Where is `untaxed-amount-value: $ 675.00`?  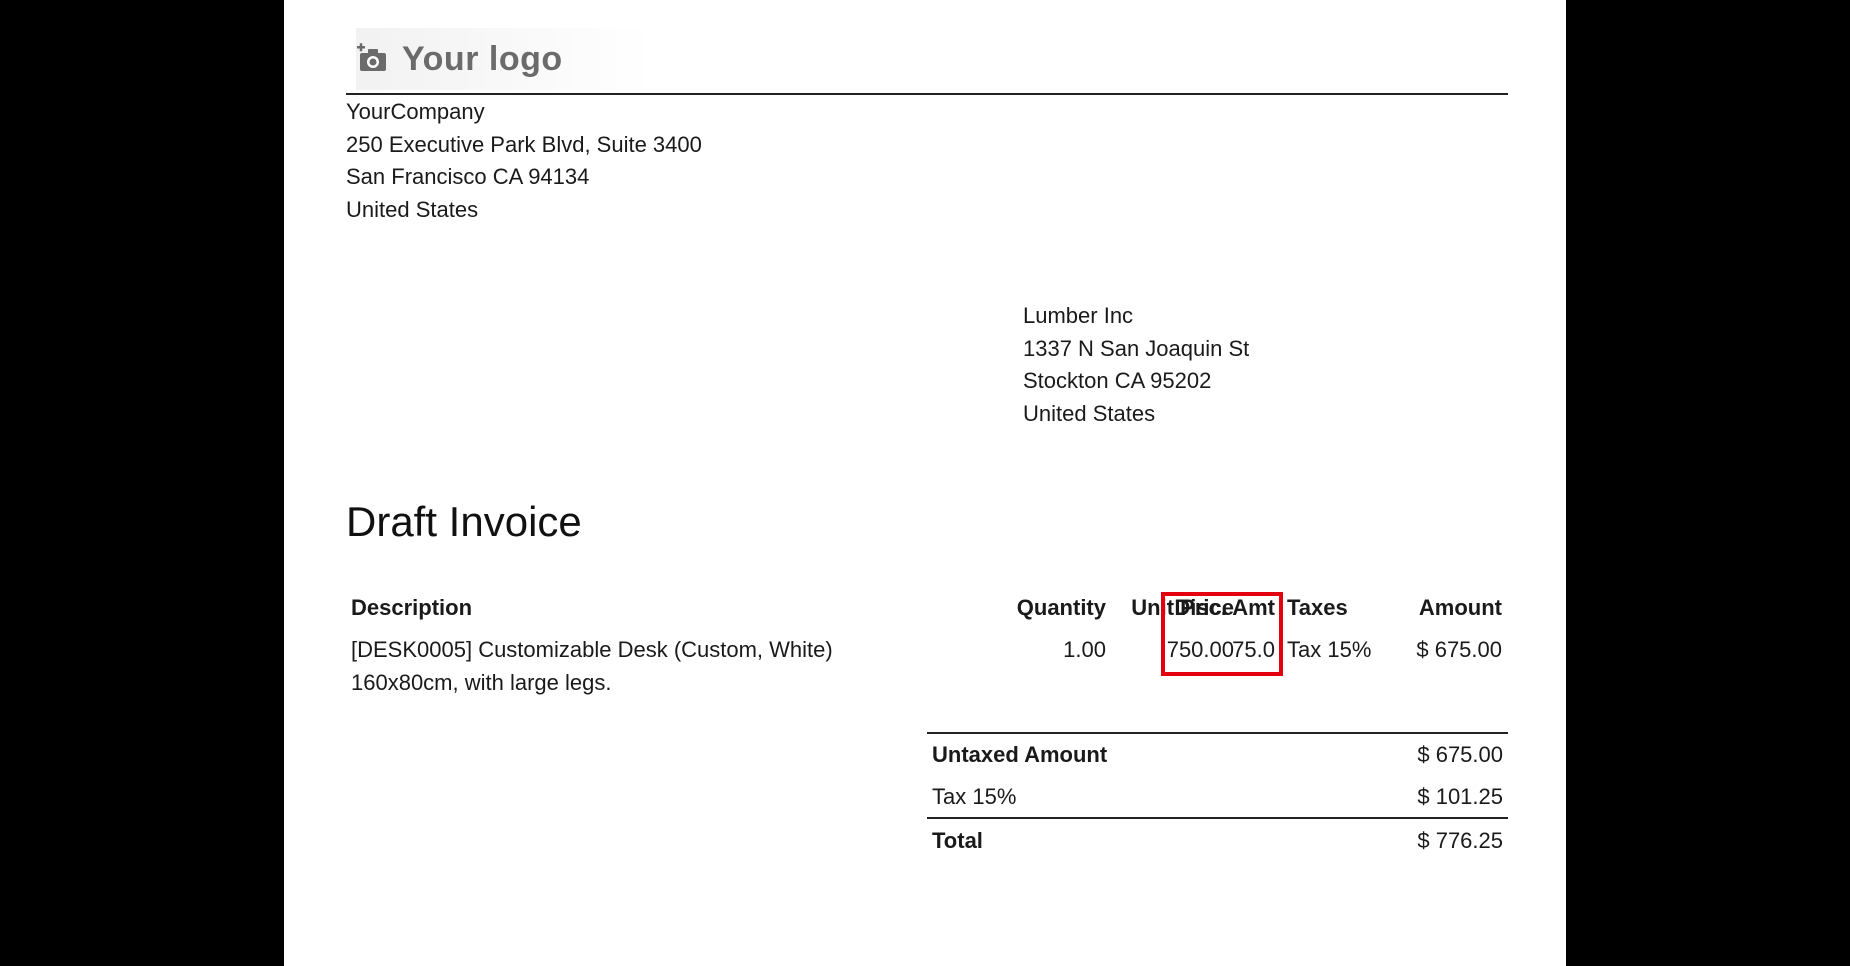
untaxed-amount-value: $ 675.00 is located at coordinates (1460, 754).